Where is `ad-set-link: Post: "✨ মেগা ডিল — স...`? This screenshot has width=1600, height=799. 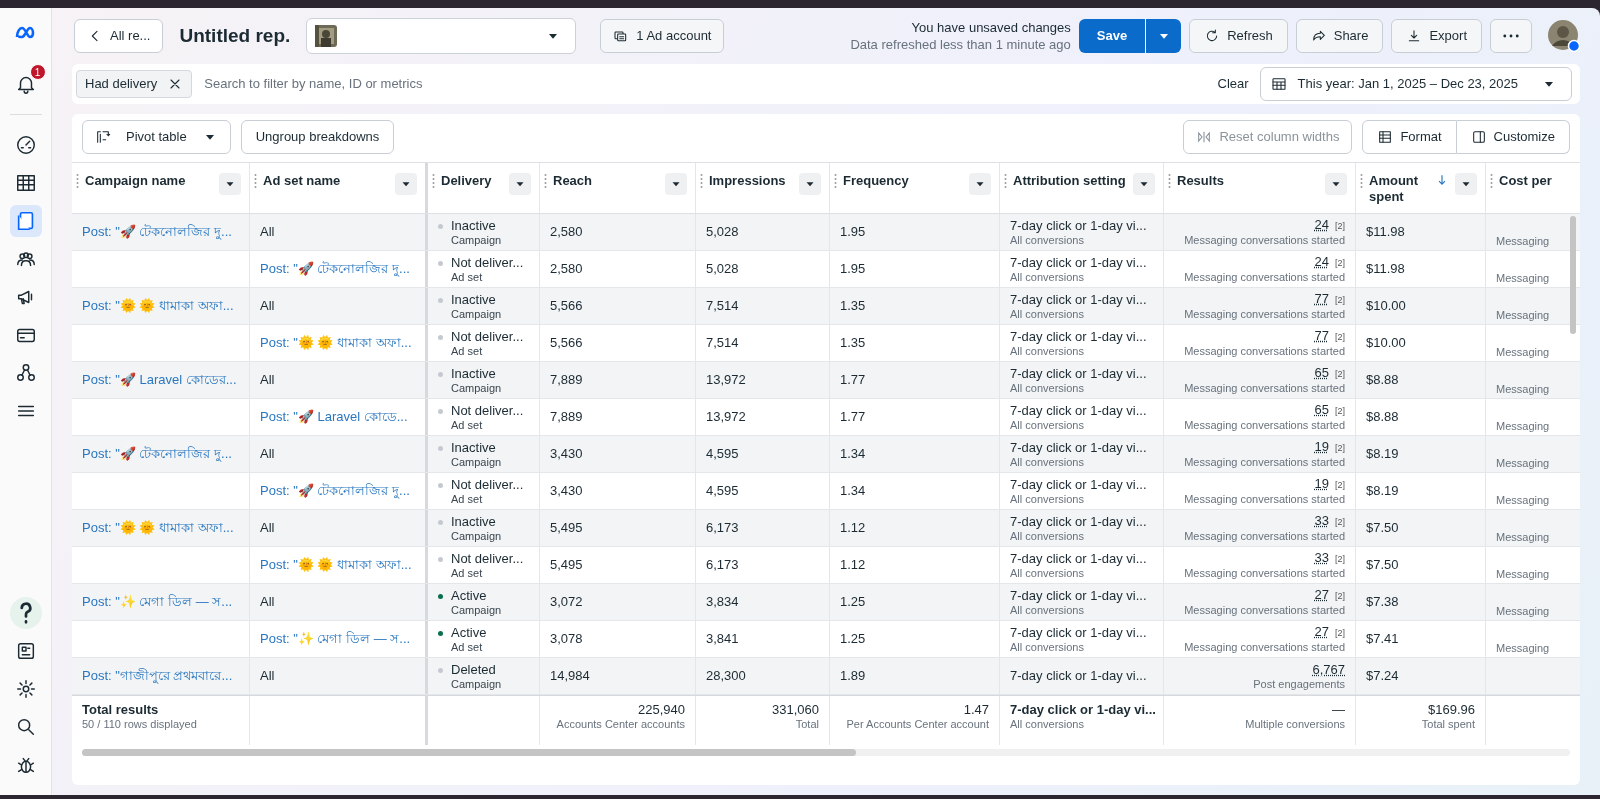
ad-set-link: Post: "✨ মেগা ডিল — স... is located at coordinates (337, 639).